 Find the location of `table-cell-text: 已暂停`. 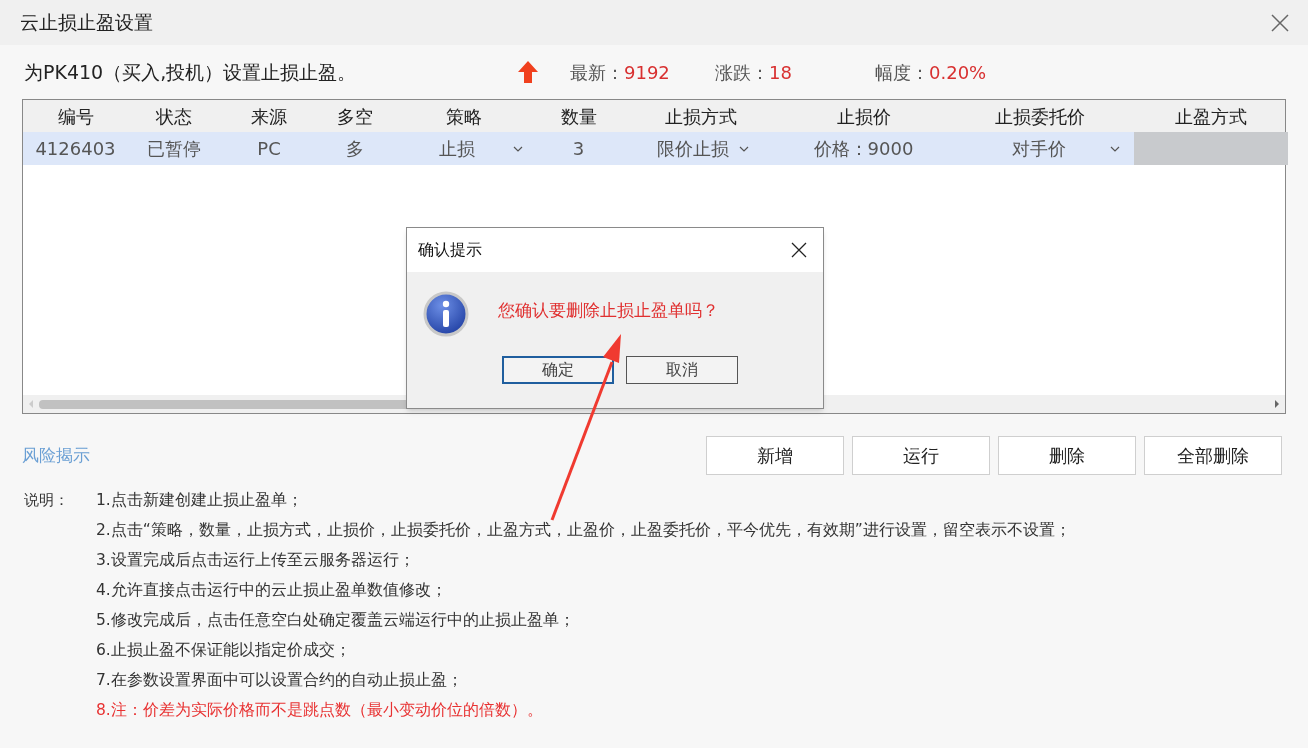

table-cell-text: 已暂停 is located at coordinates (173, 149).